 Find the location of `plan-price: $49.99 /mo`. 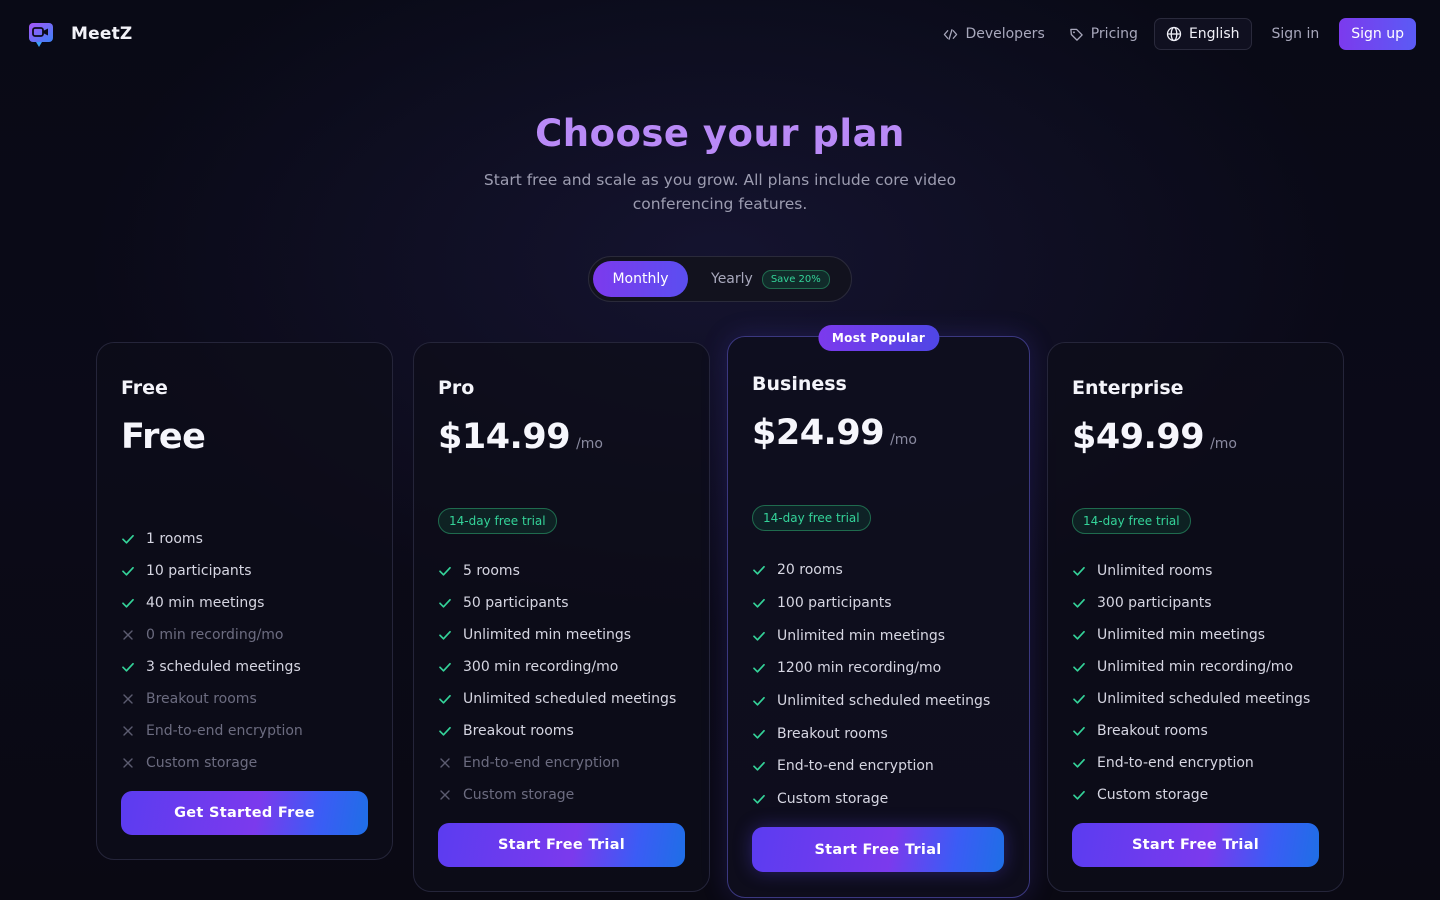

plan-price: $49.99 /mo is located at coordinates (1154, 437).